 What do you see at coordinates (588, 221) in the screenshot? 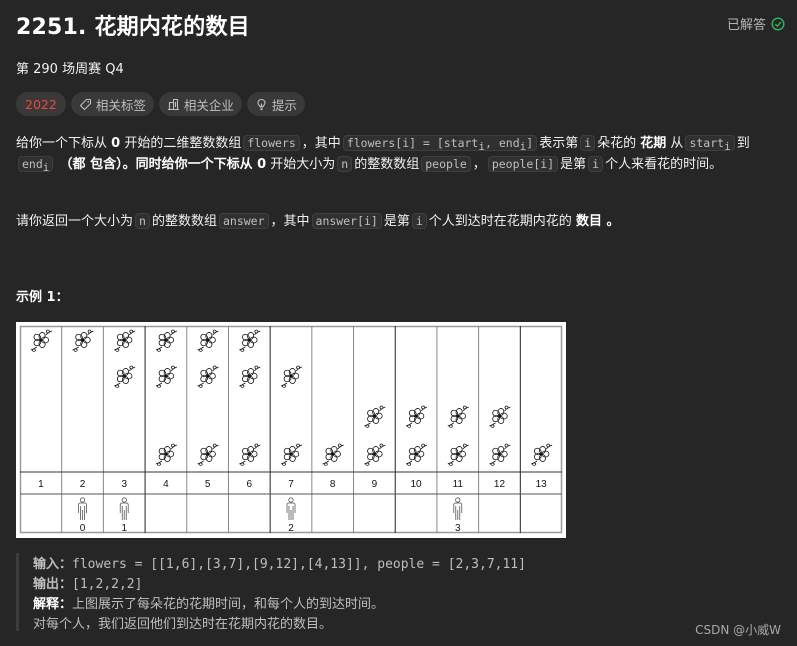
I see `bold-text: 数目` at bounding box center [588, 221].